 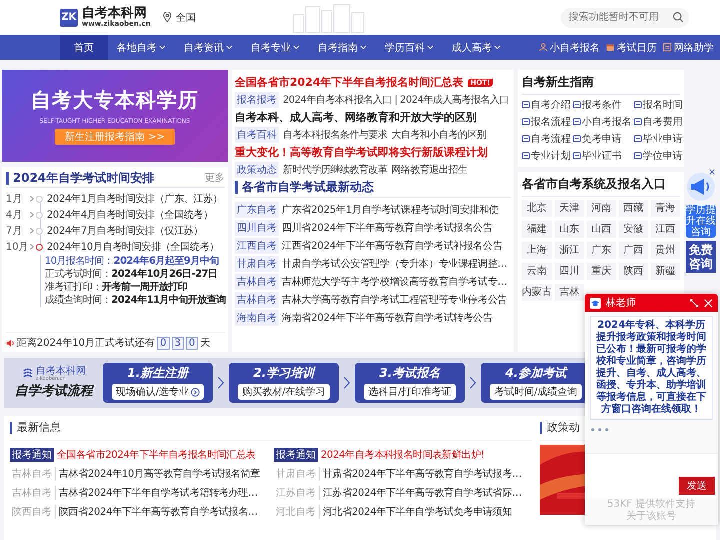 I want to click on province-link: 浙江, so click(x=569, y=250).